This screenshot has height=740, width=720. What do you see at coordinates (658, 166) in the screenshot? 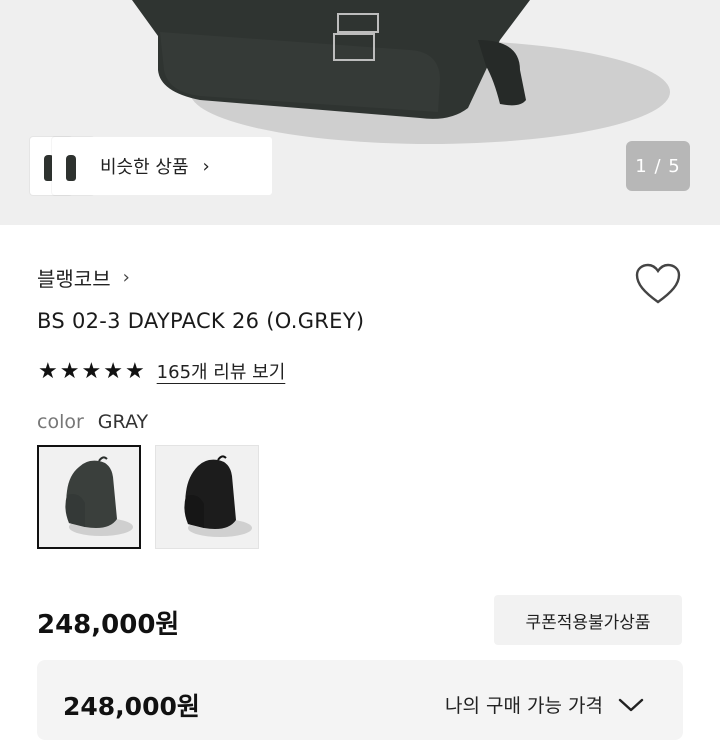
I see `image-pager: 1 / 5` at bounding box center [658, 166].